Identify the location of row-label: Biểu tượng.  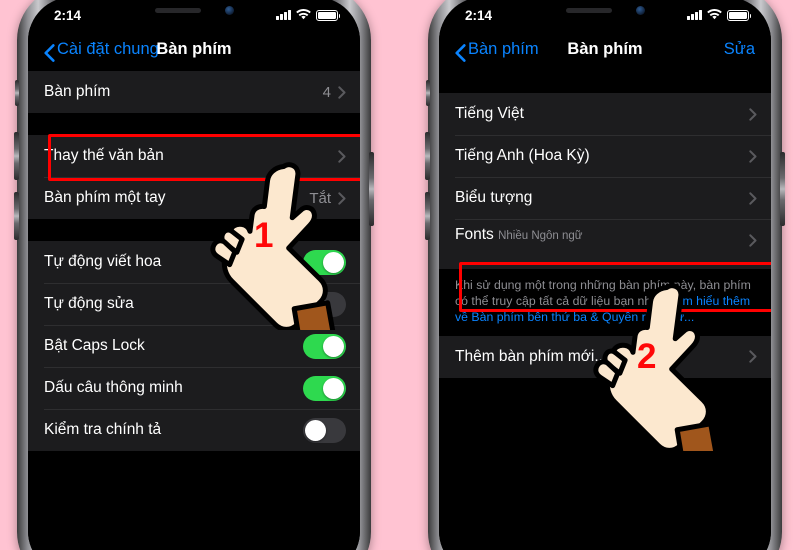
(494, 197).